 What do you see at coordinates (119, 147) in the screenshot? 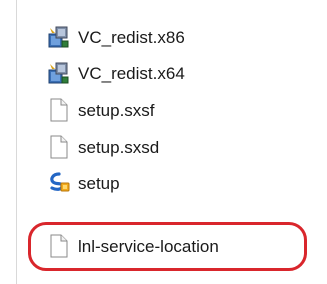
I see `file-name: setup.sxsd` at bounding box center [119, 147].